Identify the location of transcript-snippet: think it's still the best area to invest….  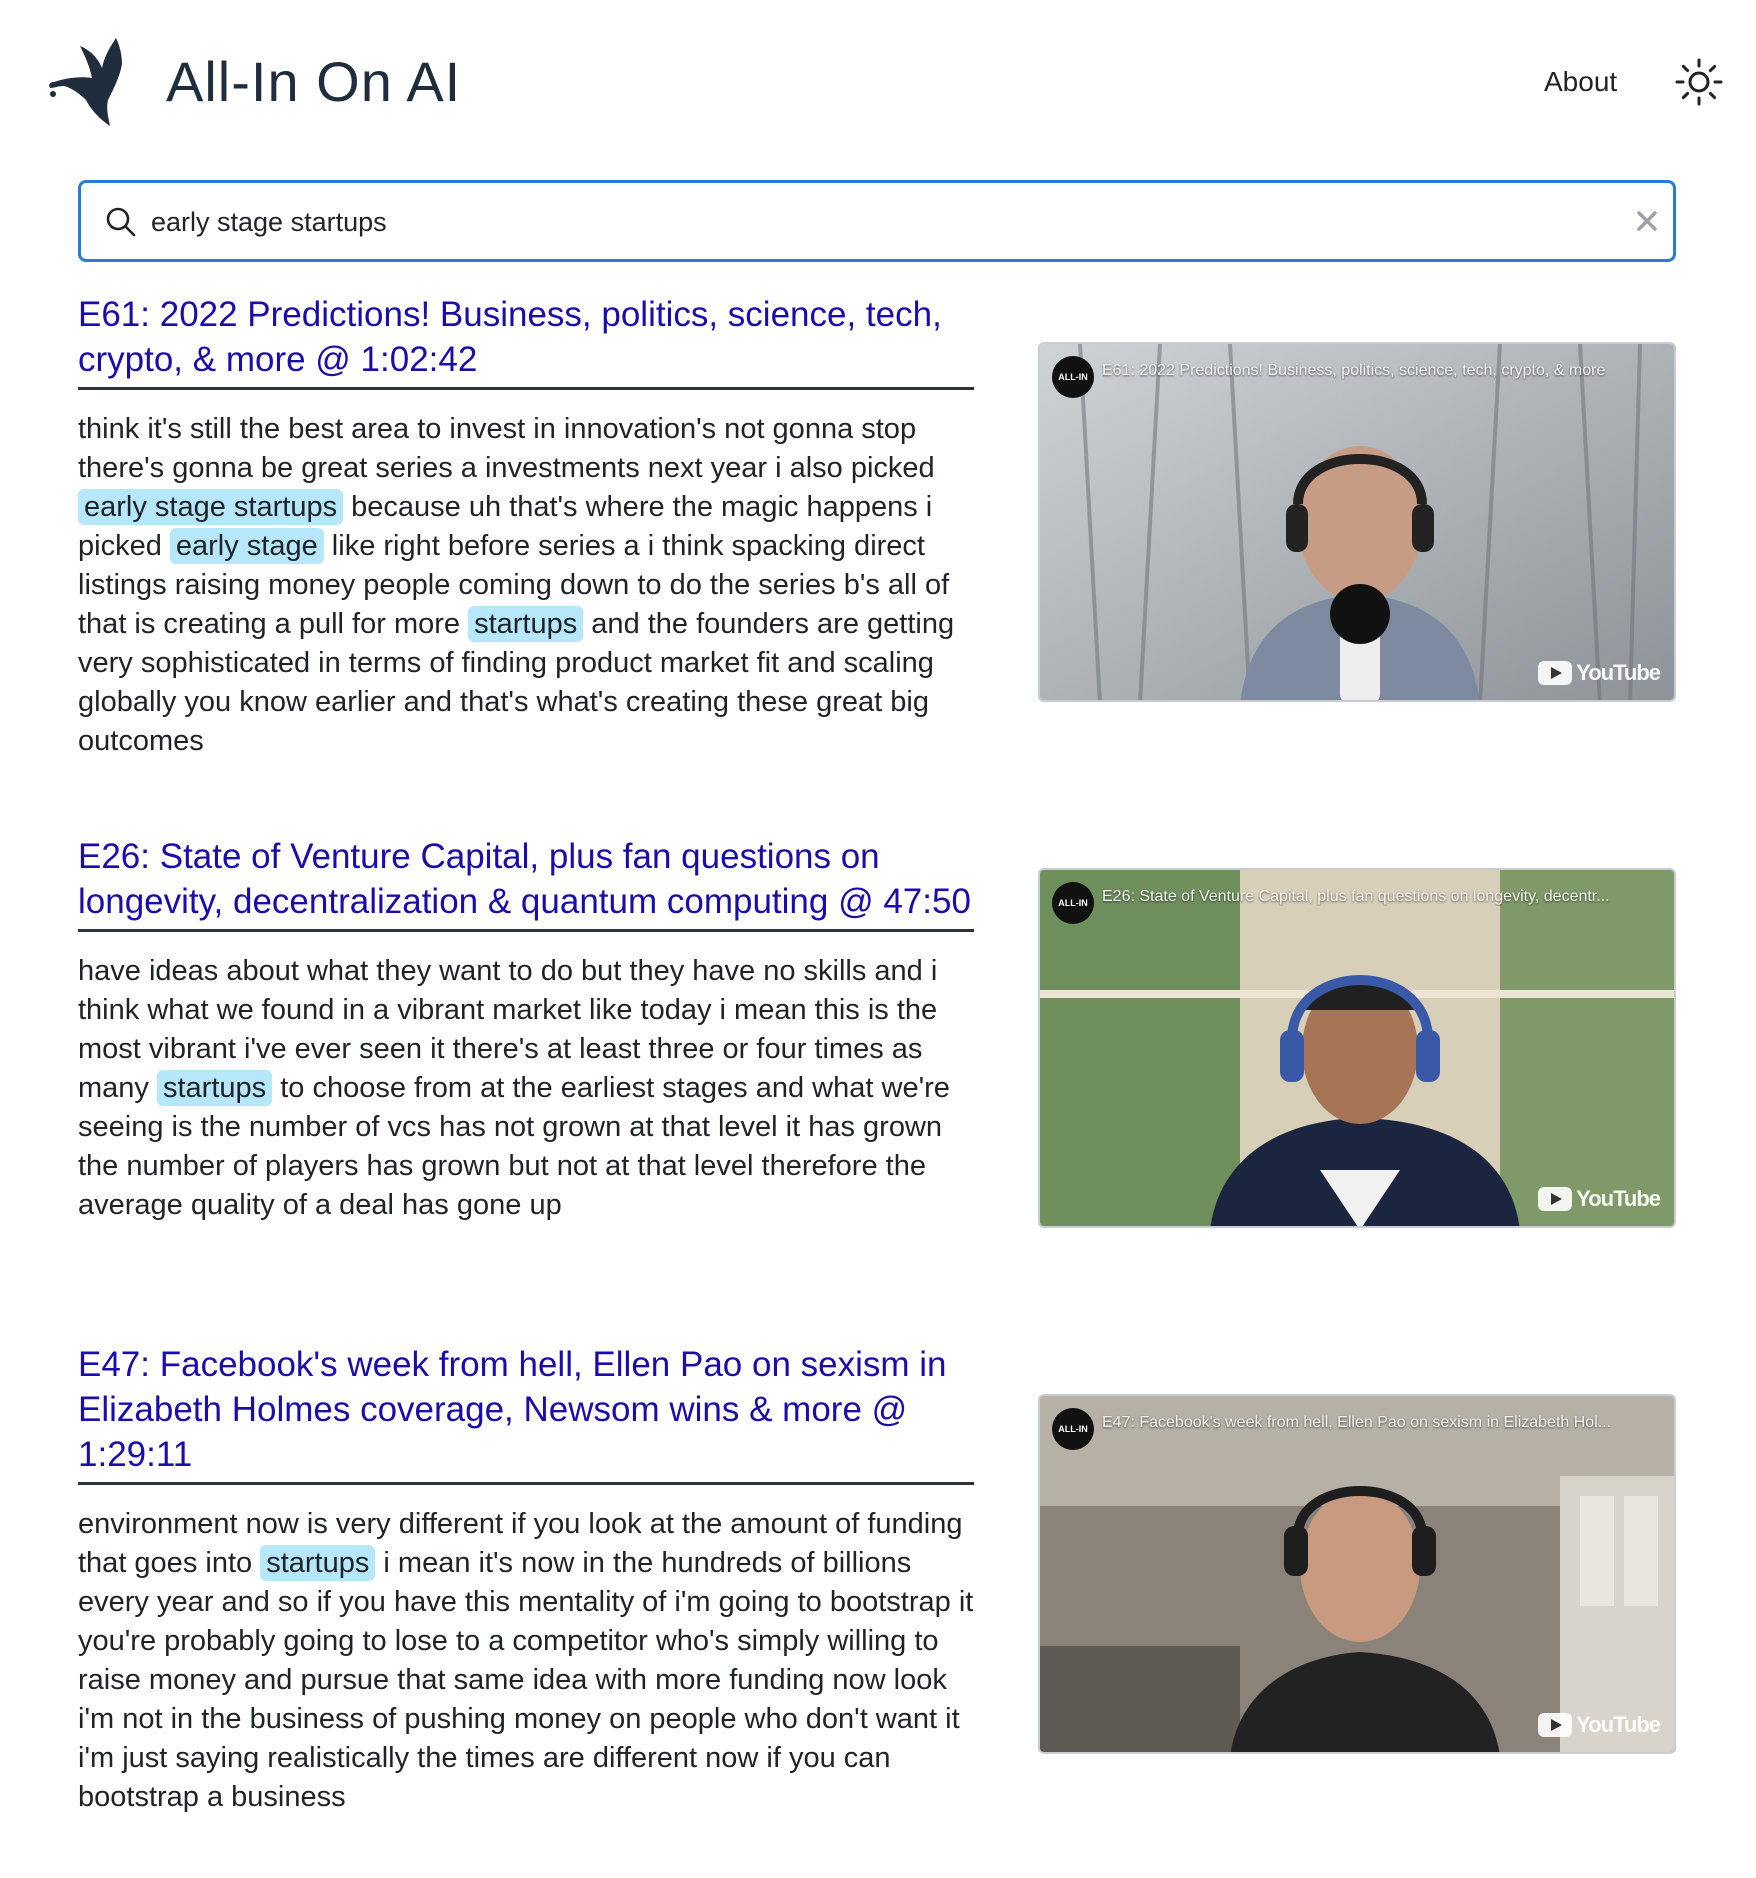
(528, 585).